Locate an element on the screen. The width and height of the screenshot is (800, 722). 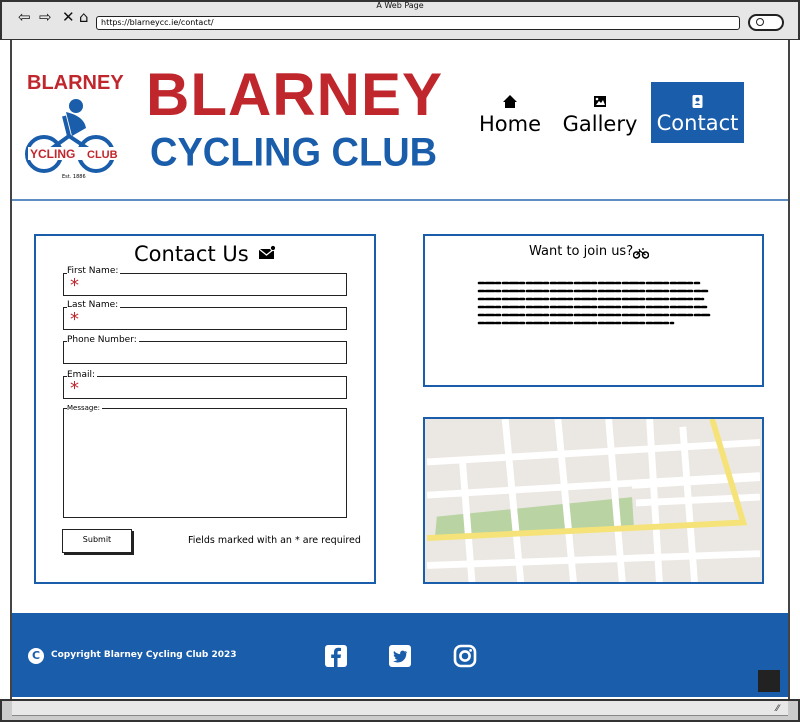
contact-book-icon is located at coordinates (697, 101).